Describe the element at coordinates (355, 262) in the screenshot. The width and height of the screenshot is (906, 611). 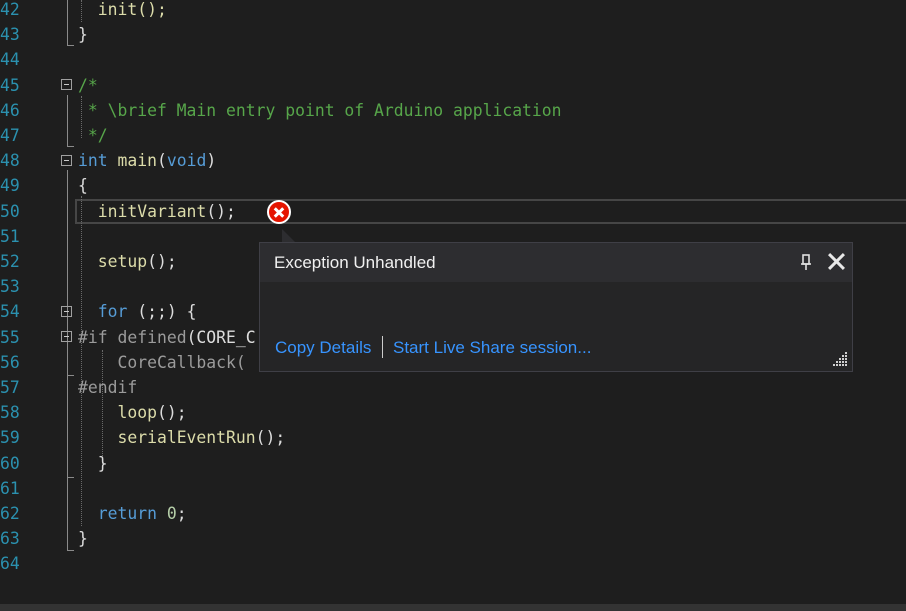
I see `popup-title: Exception Unhandled` at that location.